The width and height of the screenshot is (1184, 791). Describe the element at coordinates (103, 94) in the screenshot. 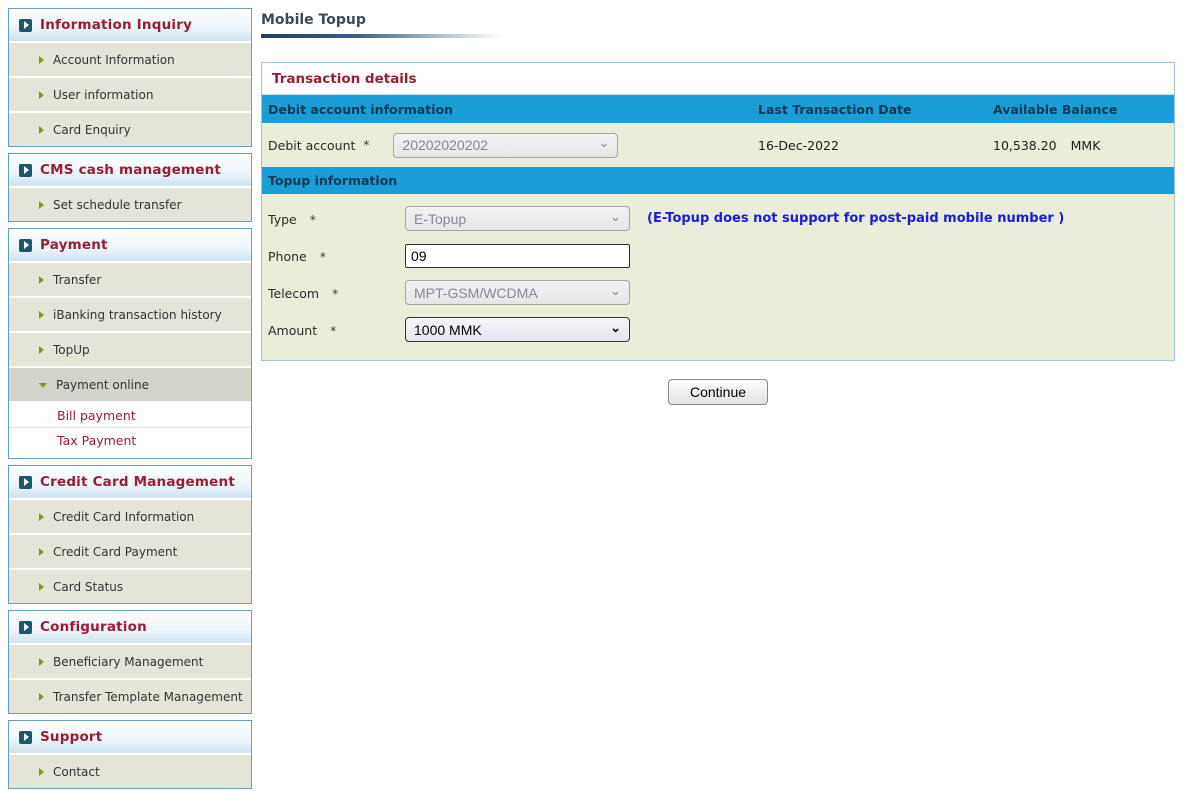

I see `sidebar-item-label: User information` at that location.